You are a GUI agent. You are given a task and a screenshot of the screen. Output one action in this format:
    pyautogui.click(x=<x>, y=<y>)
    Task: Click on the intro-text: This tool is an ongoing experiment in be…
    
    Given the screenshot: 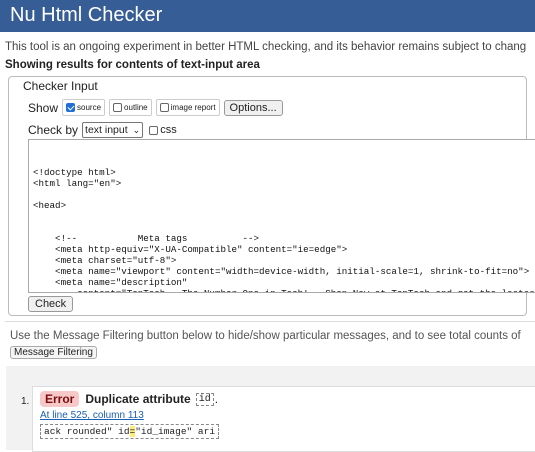 What is the action you would take?
    pyautogui.click(x=266, y=47)
    